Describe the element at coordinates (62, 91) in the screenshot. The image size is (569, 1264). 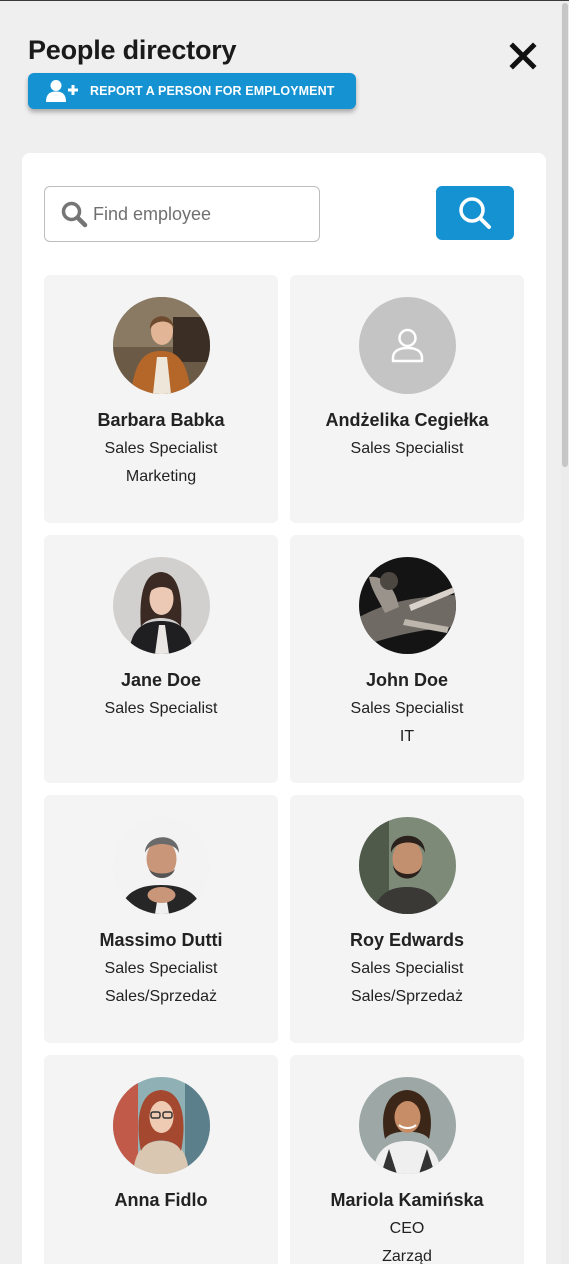
I see `user-plus-icon` at that location.